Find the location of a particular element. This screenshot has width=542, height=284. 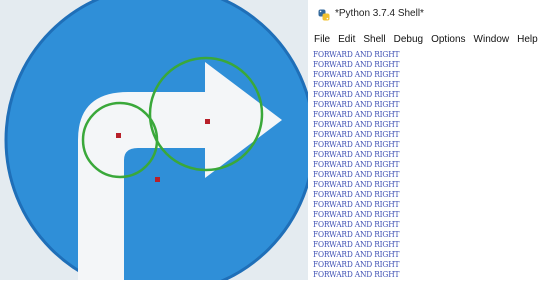

menu-edit: Edit is located at coordinates (346, 40).